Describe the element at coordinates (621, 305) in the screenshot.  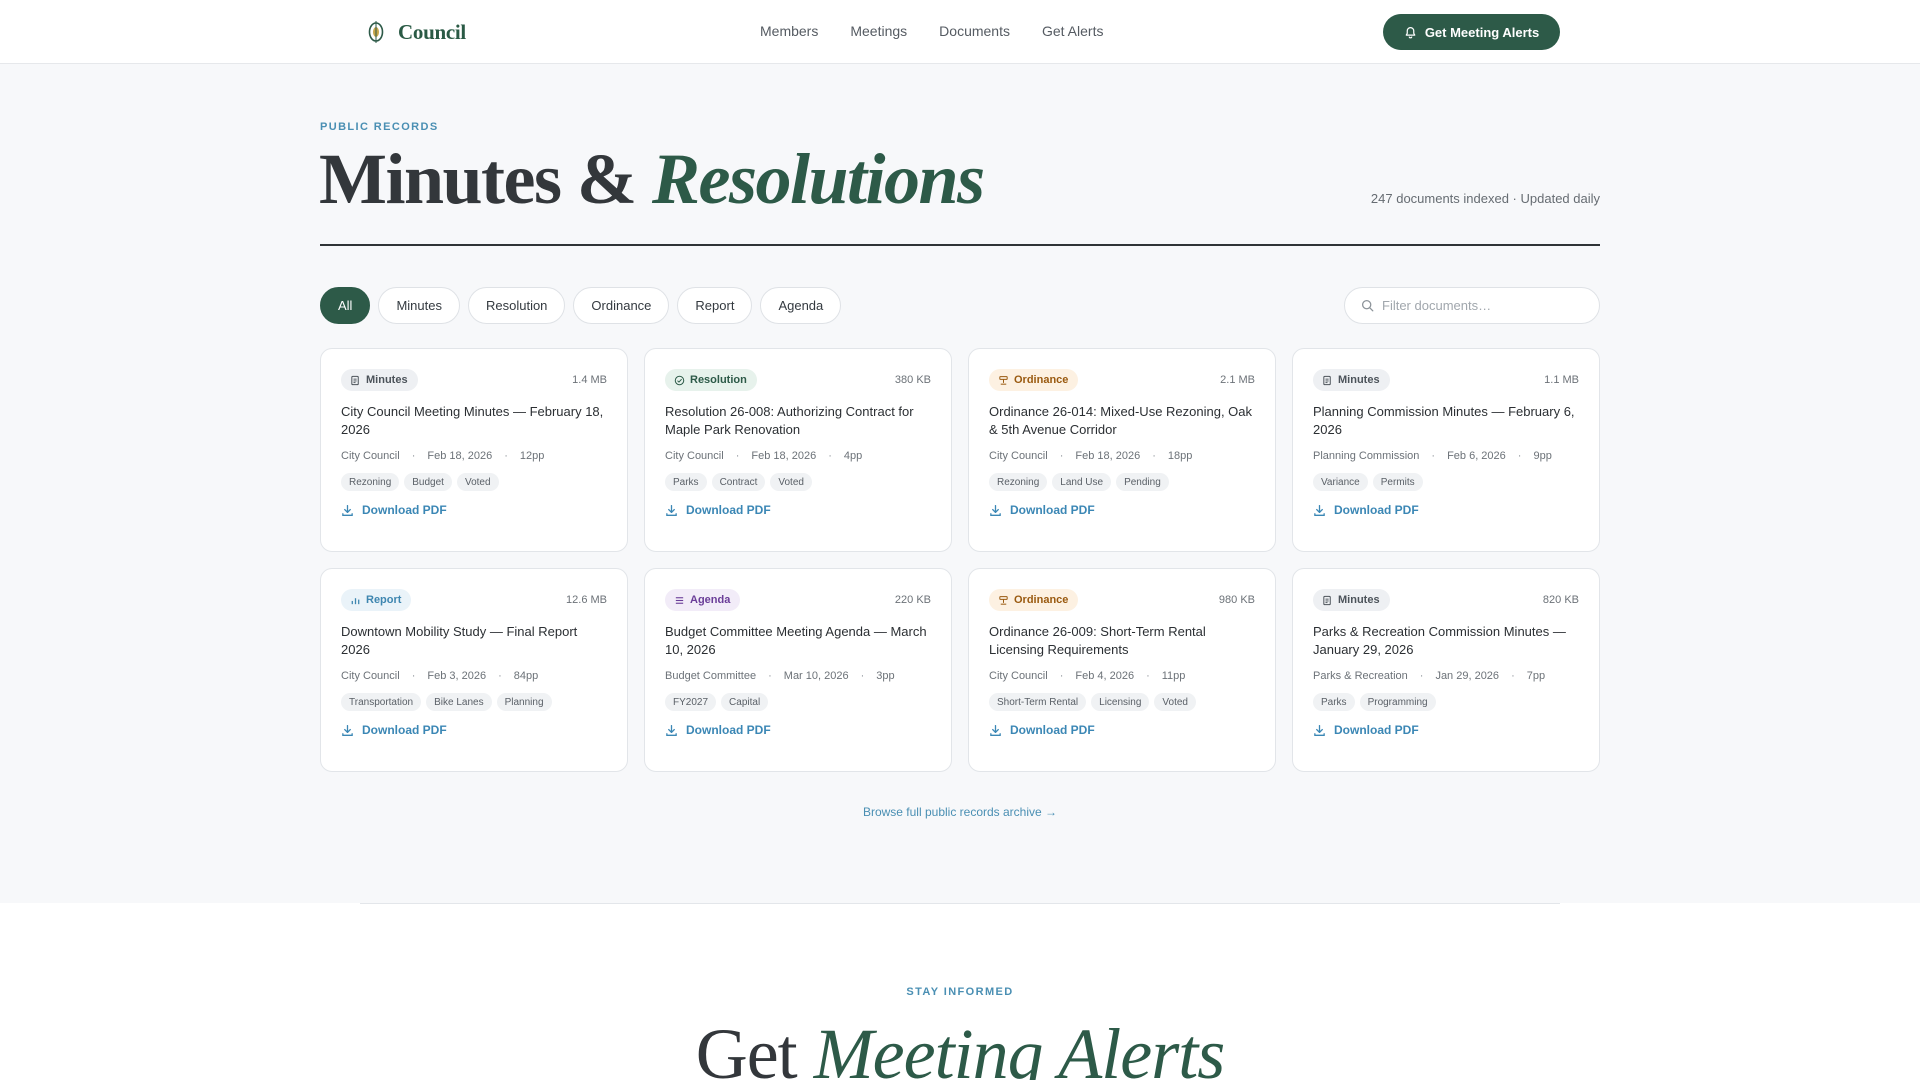
I see `filter-chip-ordinance: Ordinance` at that location.